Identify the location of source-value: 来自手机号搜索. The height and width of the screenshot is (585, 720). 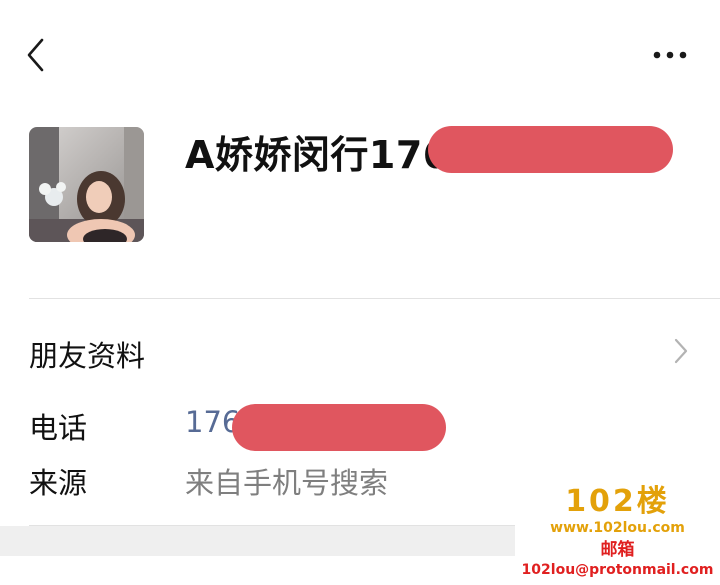
(287, 483).